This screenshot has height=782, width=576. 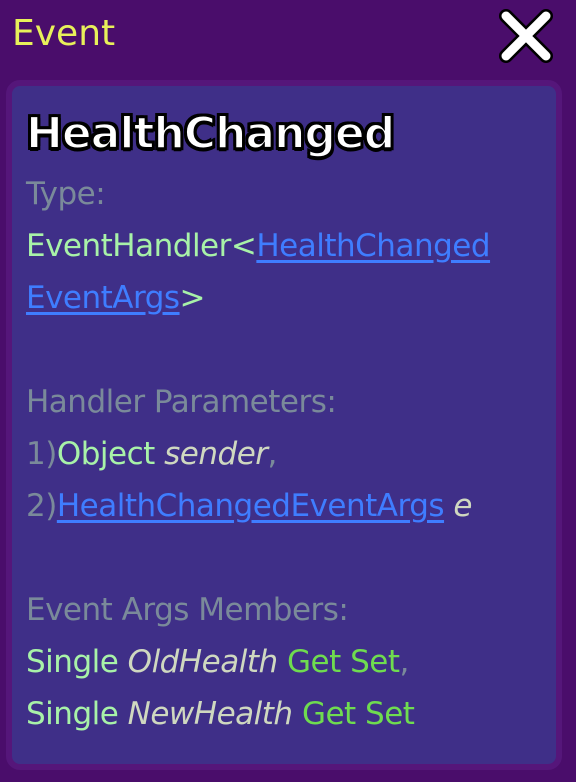 What do you see at coordinates (181, 402) in the screenshot?
I see `handler-params-label: Handler Parameters:` at bounding box center [181, 402].